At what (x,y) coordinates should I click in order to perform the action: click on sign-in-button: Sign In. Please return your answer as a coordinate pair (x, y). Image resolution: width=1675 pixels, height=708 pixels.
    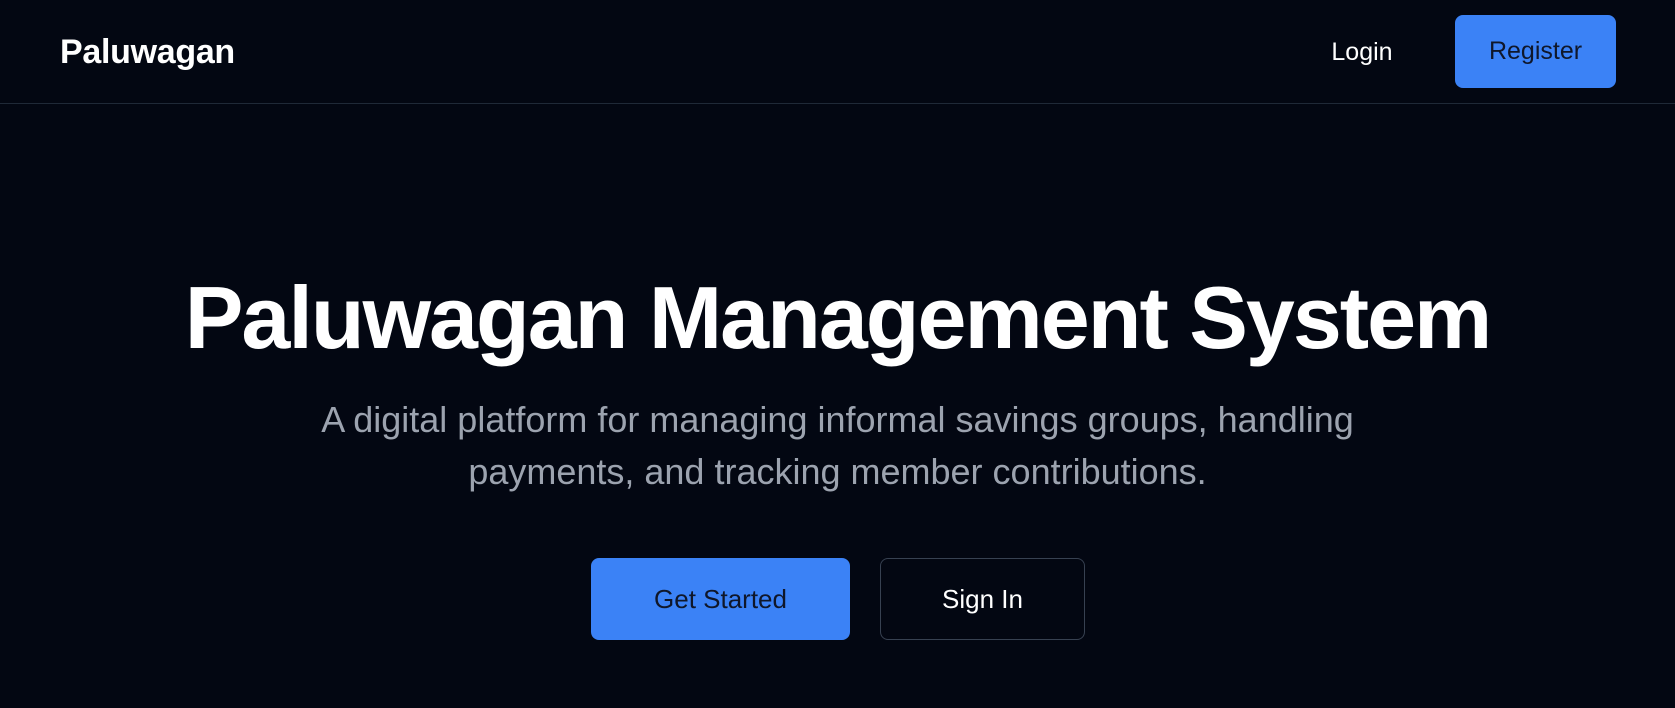
    Looking at the image, I should click on (982, 599).